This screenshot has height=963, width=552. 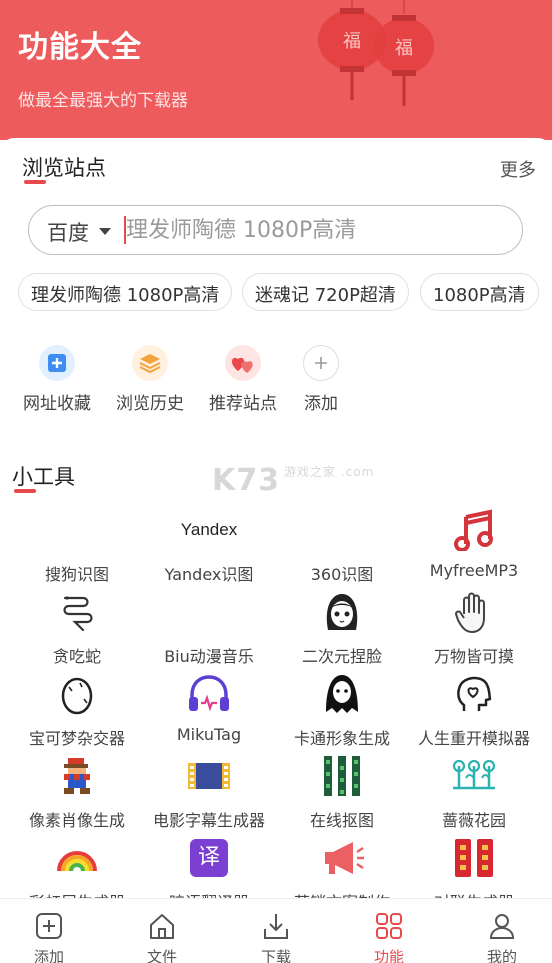 I want to click on tab-me: 我的, so click(x=502, y=937).